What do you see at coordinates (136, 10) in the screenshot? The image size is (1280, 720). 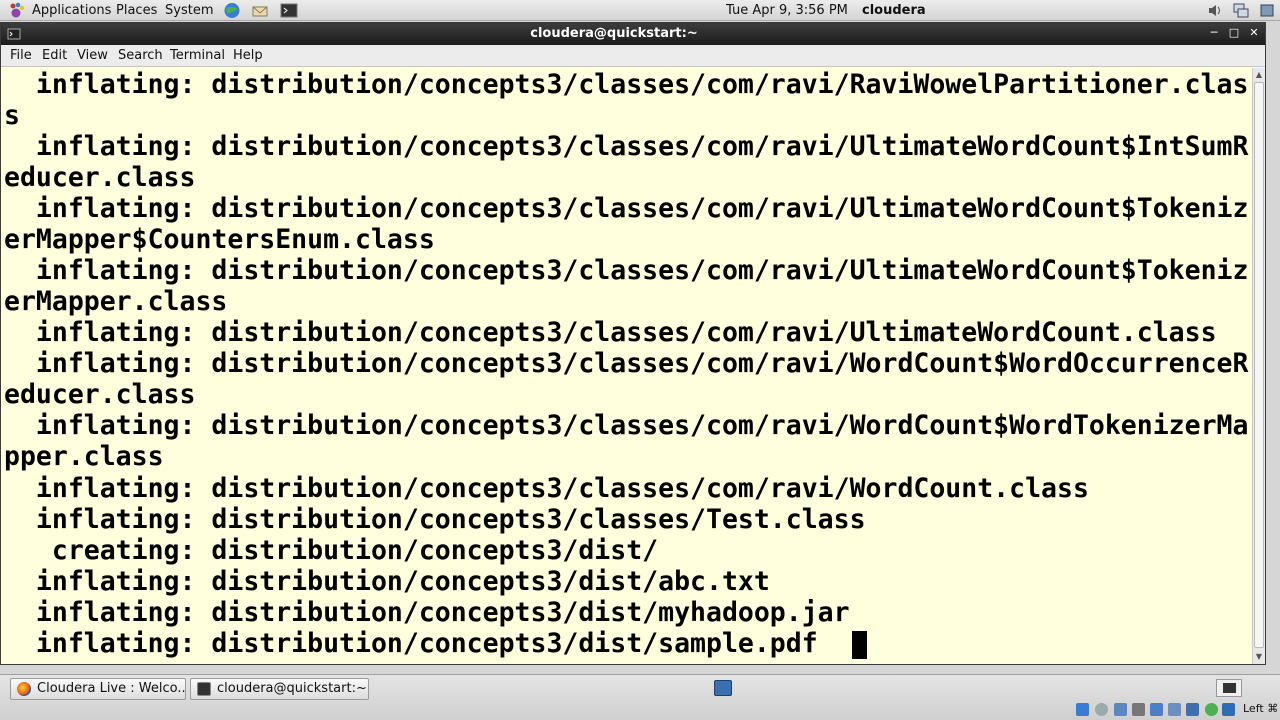 I see `places-menu: Places` at bounding box center [136, 10].